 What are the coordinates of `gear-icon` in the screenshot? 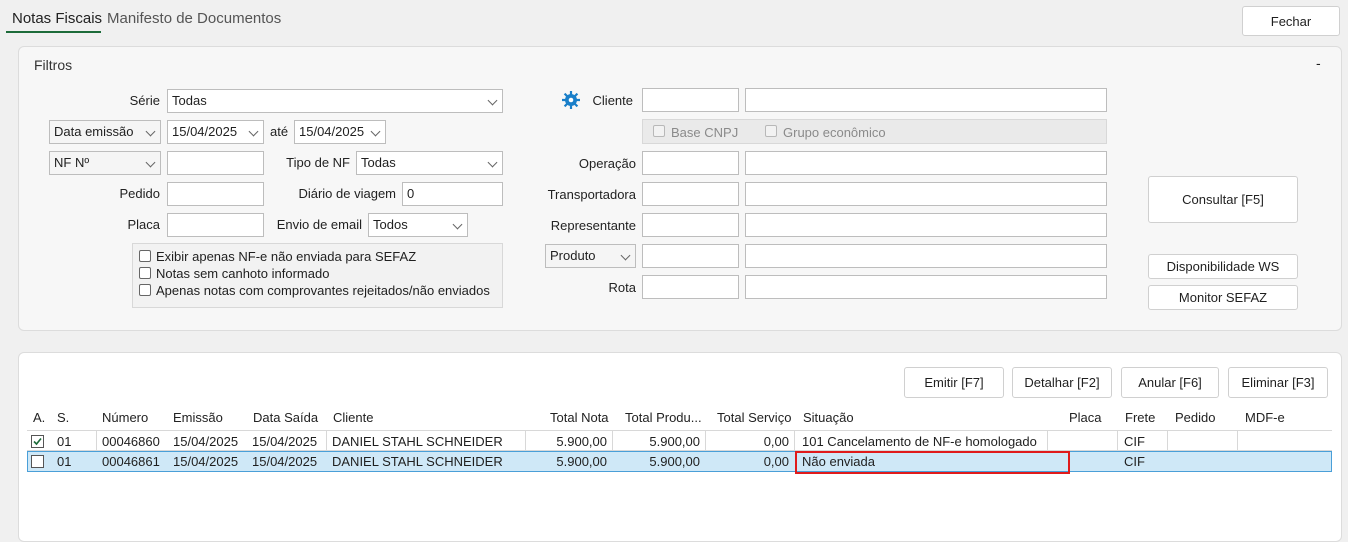 It's located at (571, 100).